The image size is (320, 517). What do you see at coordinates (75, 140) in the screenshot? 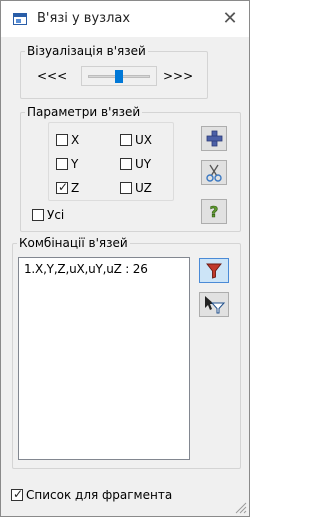
I see `checkbox-x-label: X` at bounding box center [75, 140].